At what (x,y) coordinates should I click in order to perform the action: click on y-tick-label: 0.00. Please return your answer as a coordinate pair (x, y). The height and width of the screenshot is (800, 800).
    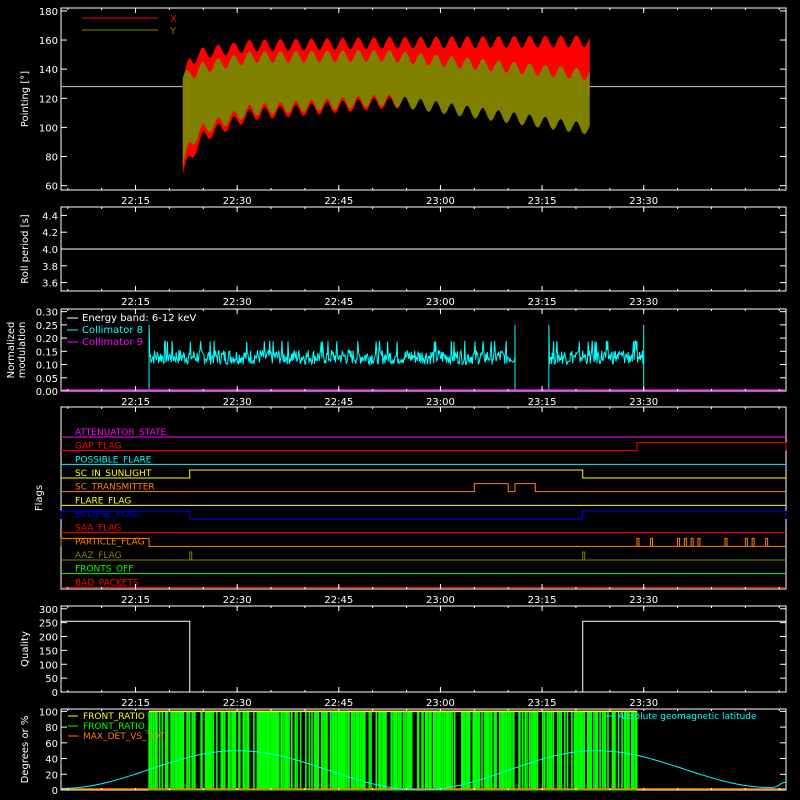
    Looking at the image, I should click on (47, 392).